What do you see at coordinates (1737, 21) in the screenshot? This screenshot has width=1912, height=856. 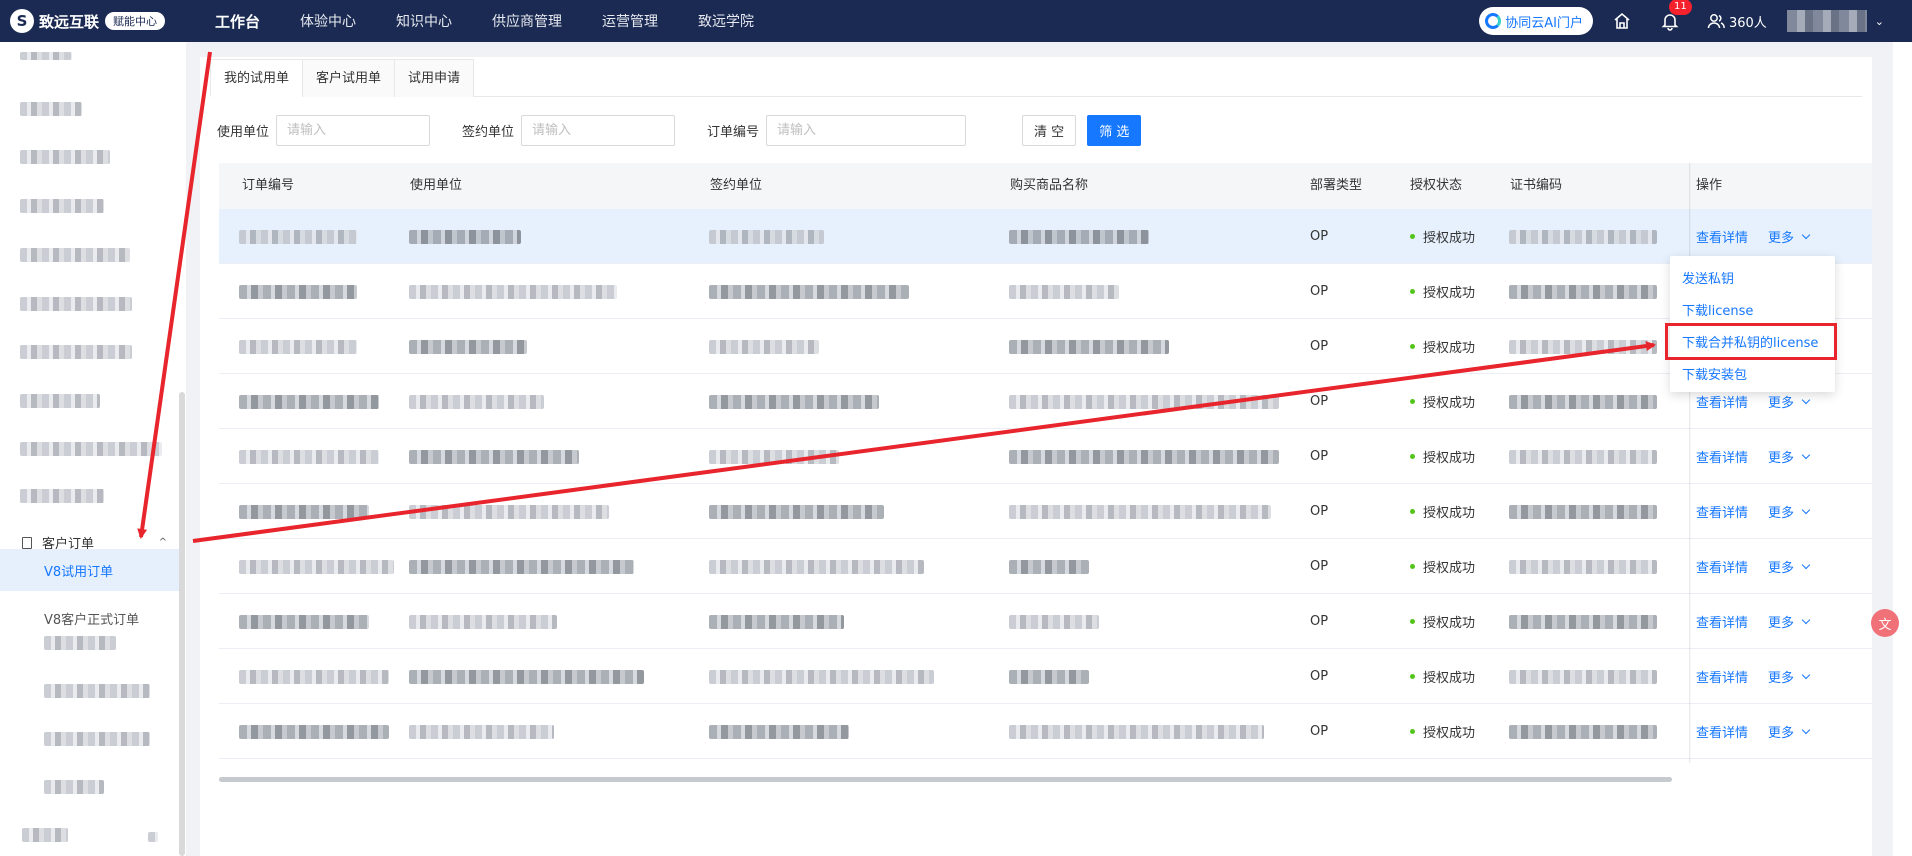 I see `online-users: 360人` at bounding box center [1737, 21].